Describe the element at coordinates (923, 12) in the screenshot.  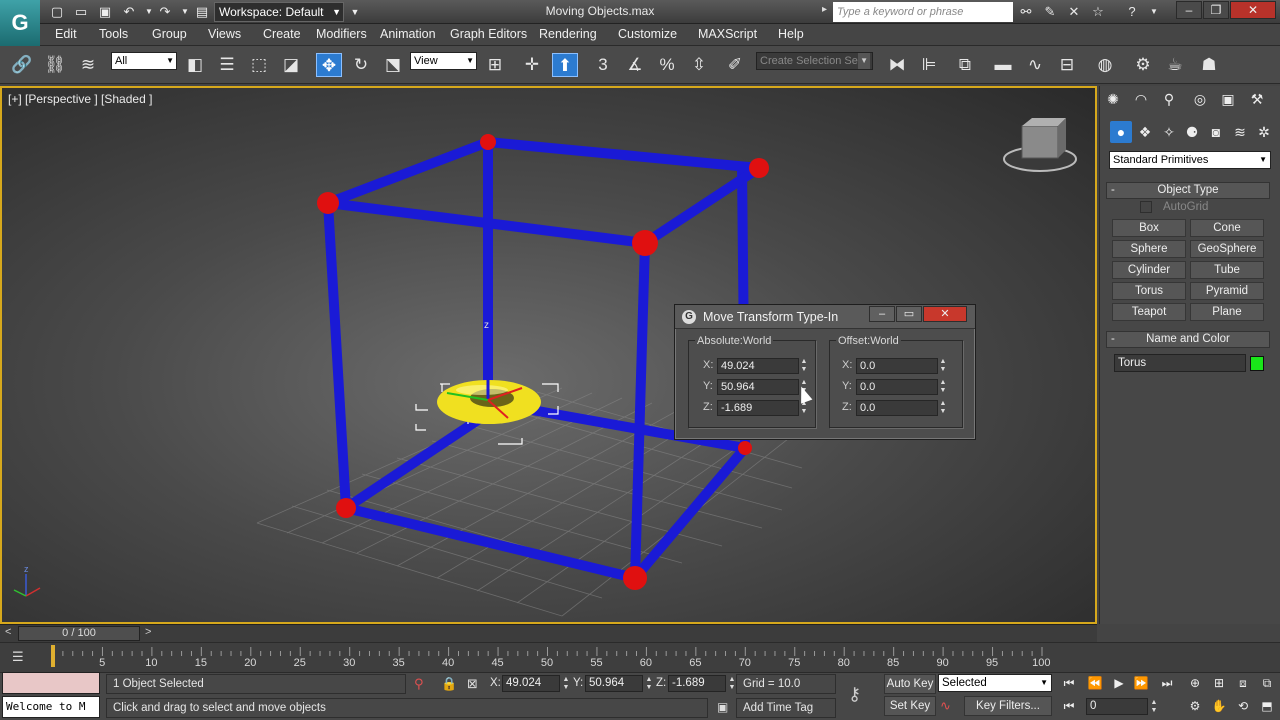
I see `search-input: Type a keyword or phrase` at that location.